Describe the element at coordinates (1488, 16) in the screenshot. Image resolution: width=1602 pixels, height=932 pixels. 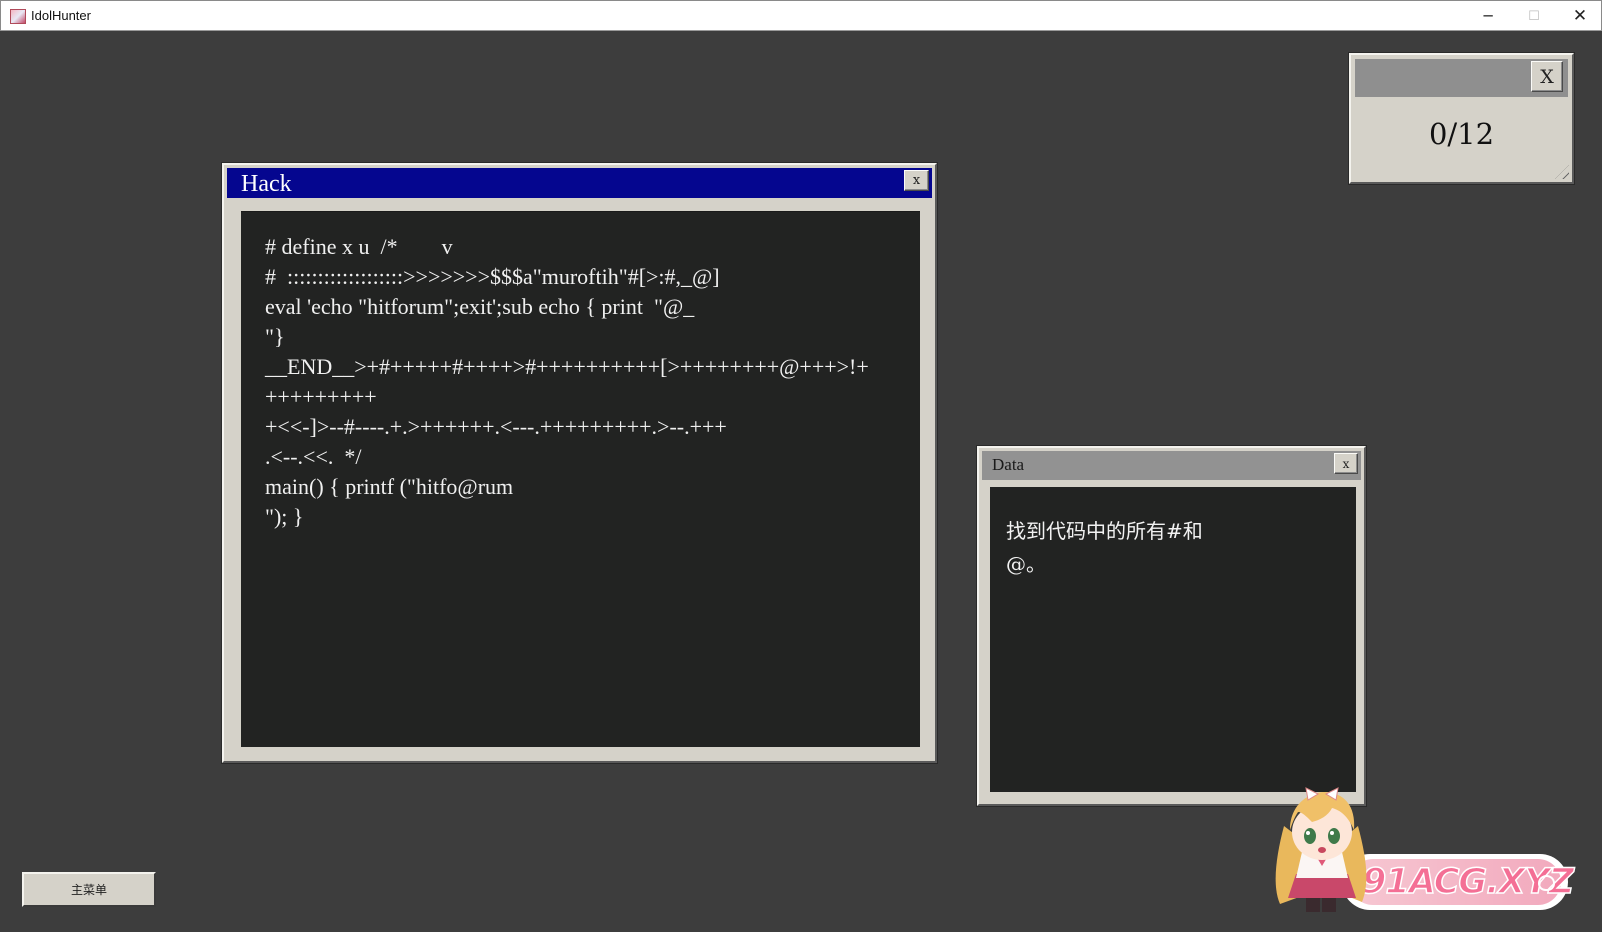
I see `minimize-icon: ─` at that location.